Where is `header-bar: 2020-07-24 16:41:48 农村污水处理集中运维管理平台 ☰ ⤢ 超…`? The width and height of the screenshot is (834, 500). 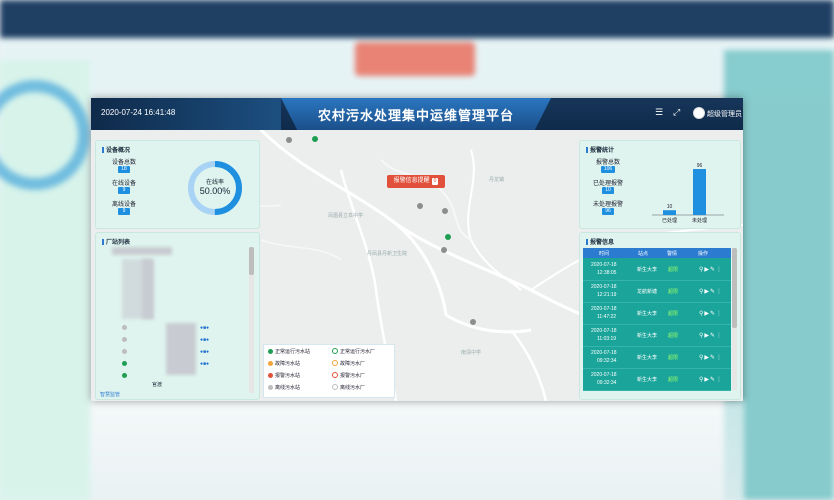 header-bar: 2020-07-24 16:41:48 农村污水处理集中运维管理平台 ☰ ⤢ 超… is located at coordinates (417, 114).